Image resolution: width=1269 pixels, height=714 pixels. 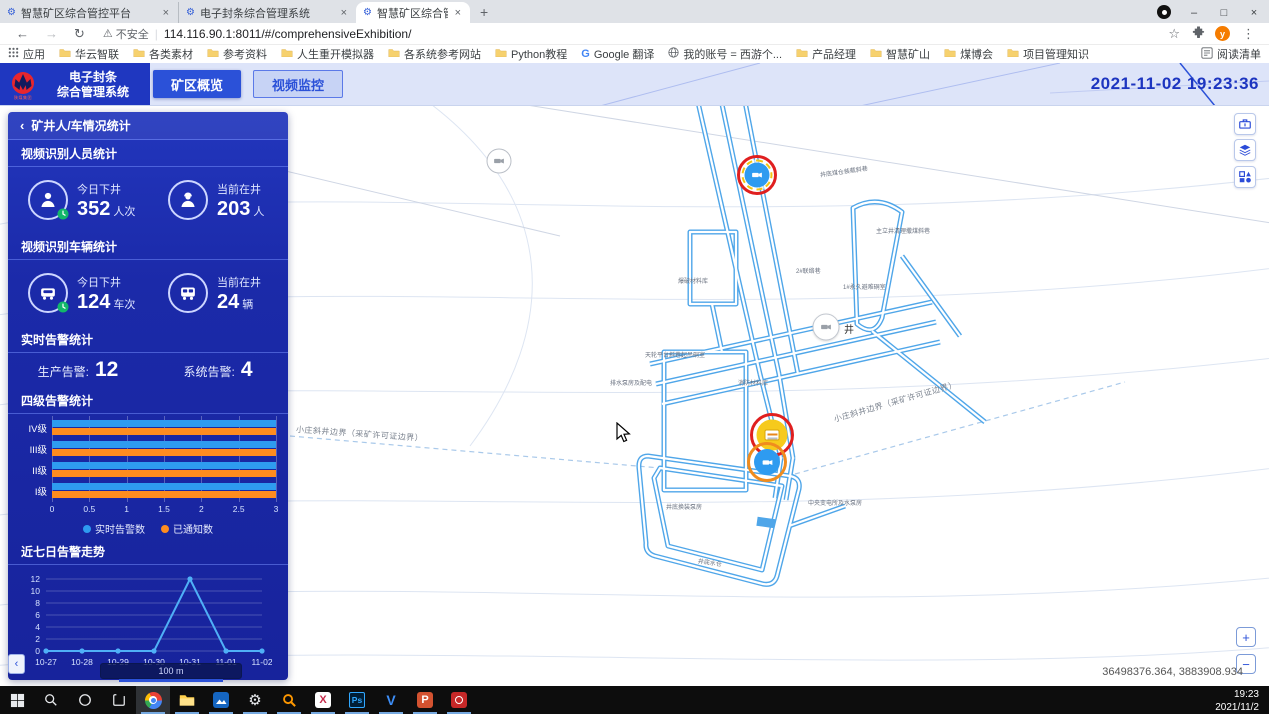 I want to click on taskbar-photoshop-icon: Ps, so click(x=357, y=700).